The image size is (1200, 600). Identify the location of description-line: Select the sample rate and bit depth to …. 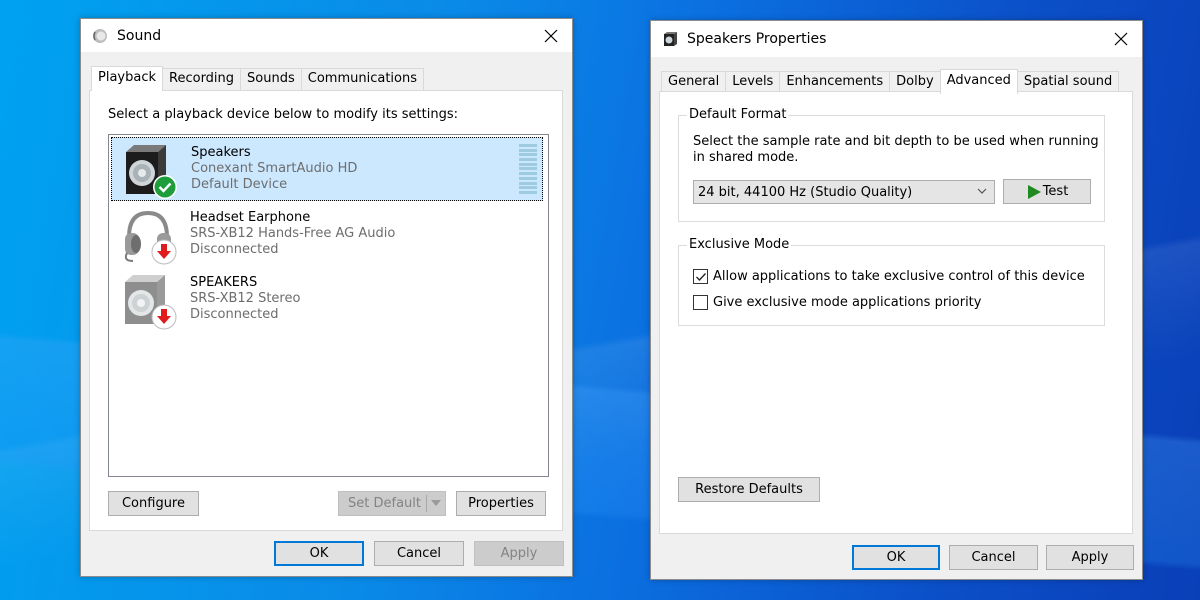
(896, 141).